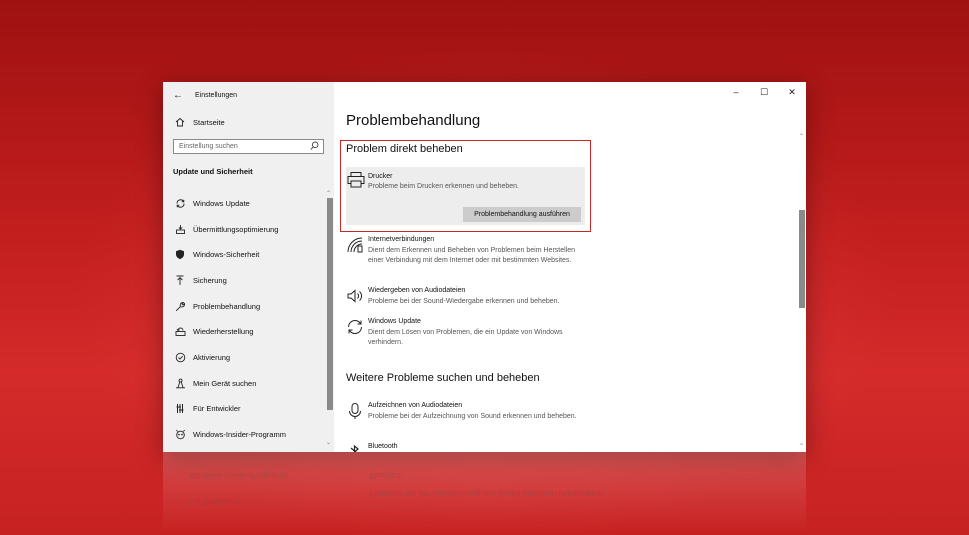 This screenshot has width=969, height=535. I want to click on window-controls: – ☐ ✕, so click(764, 92).